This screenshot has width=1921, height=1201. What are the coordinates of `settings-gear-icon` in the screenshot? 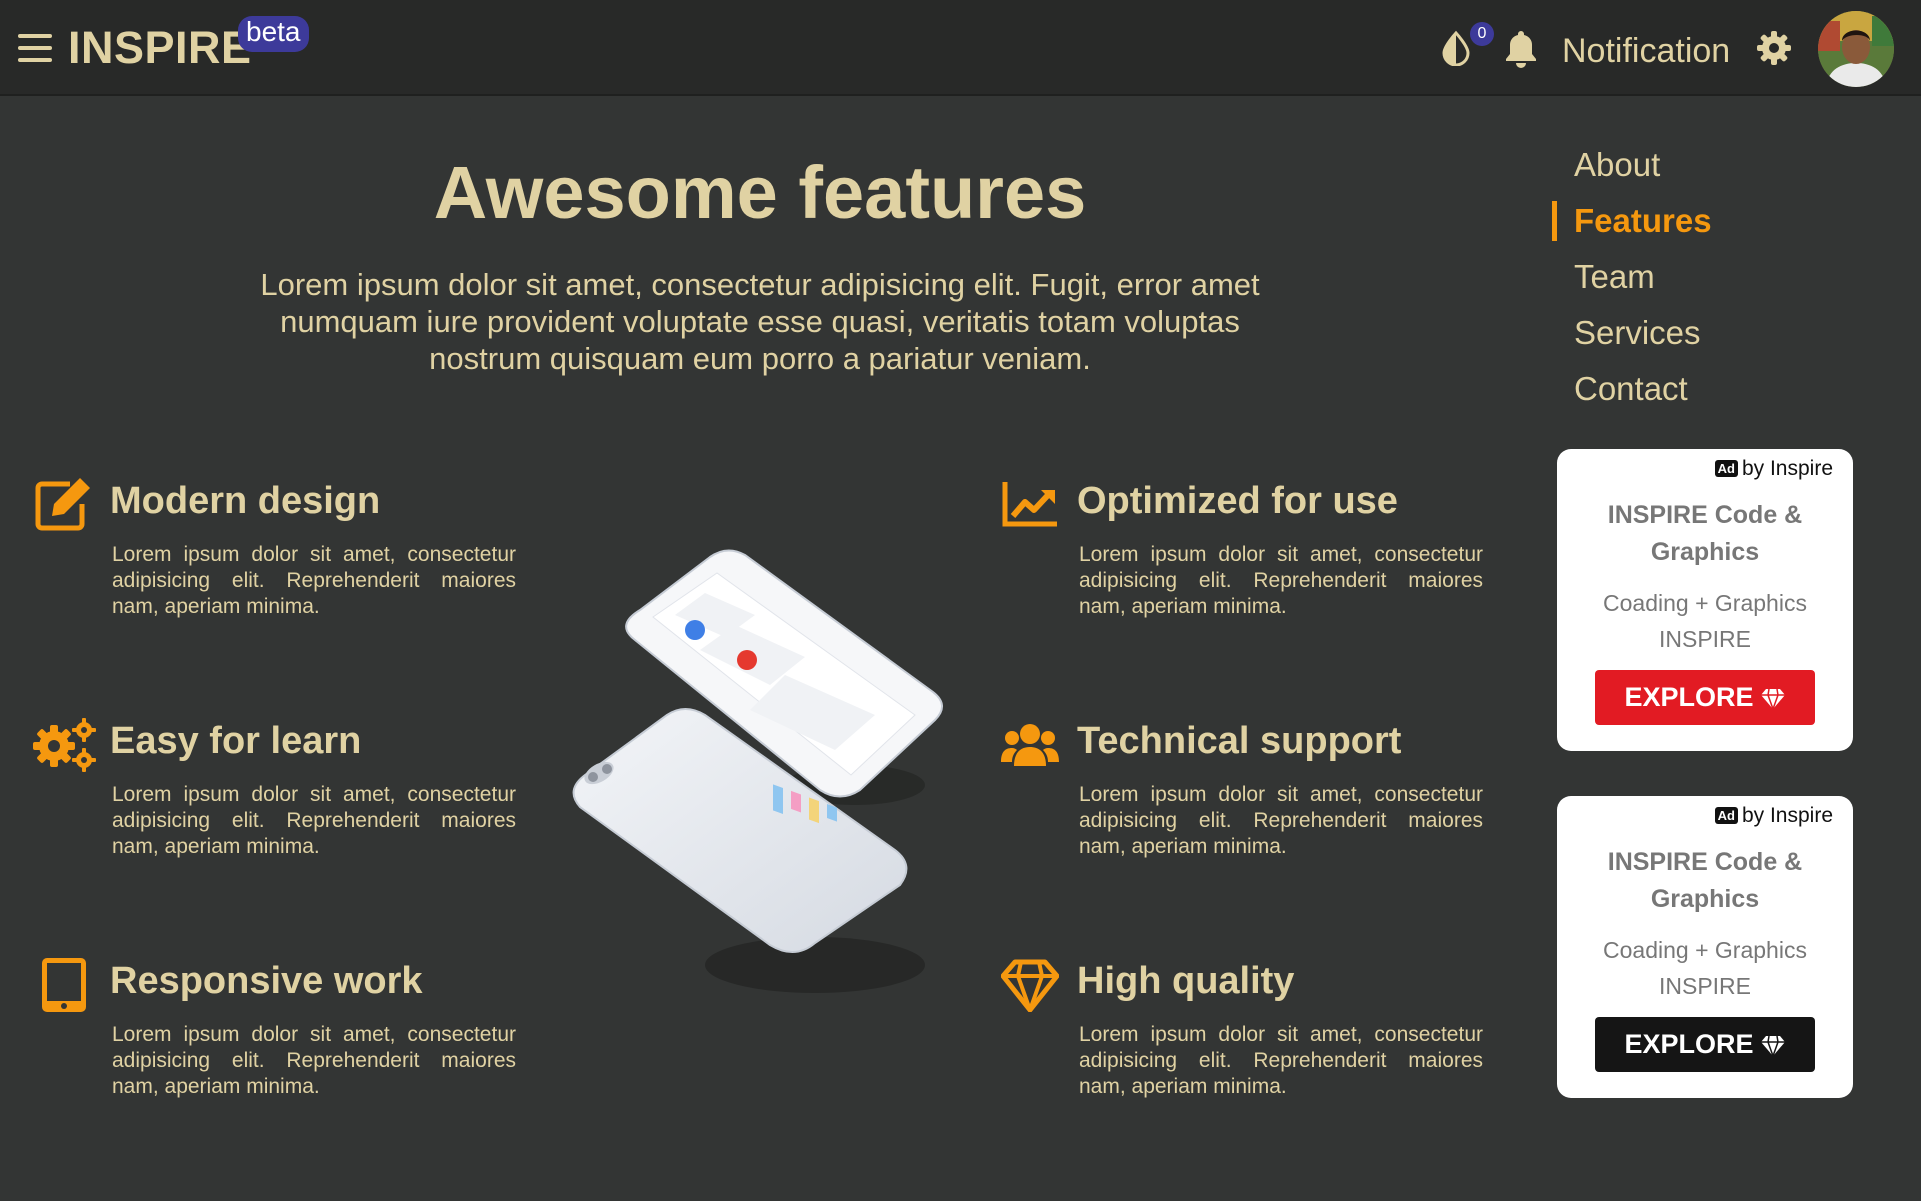 It's located at (1774, 48).